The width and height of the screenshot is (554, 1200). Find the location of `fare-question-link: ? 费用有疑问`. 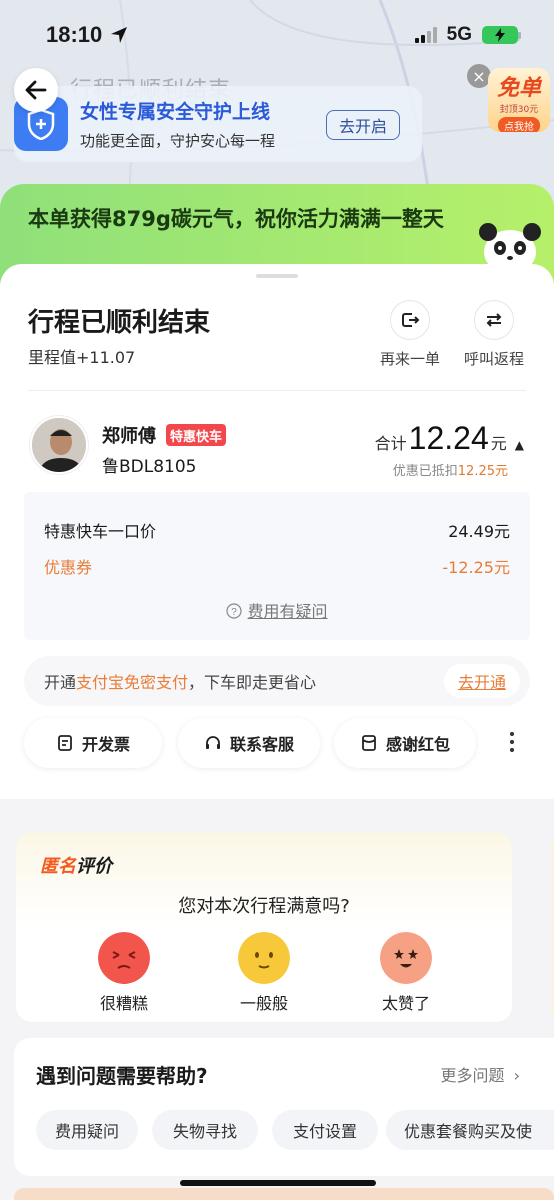

fare-question-link: ? 费用有疑问 is located at coordinates (277, 610).